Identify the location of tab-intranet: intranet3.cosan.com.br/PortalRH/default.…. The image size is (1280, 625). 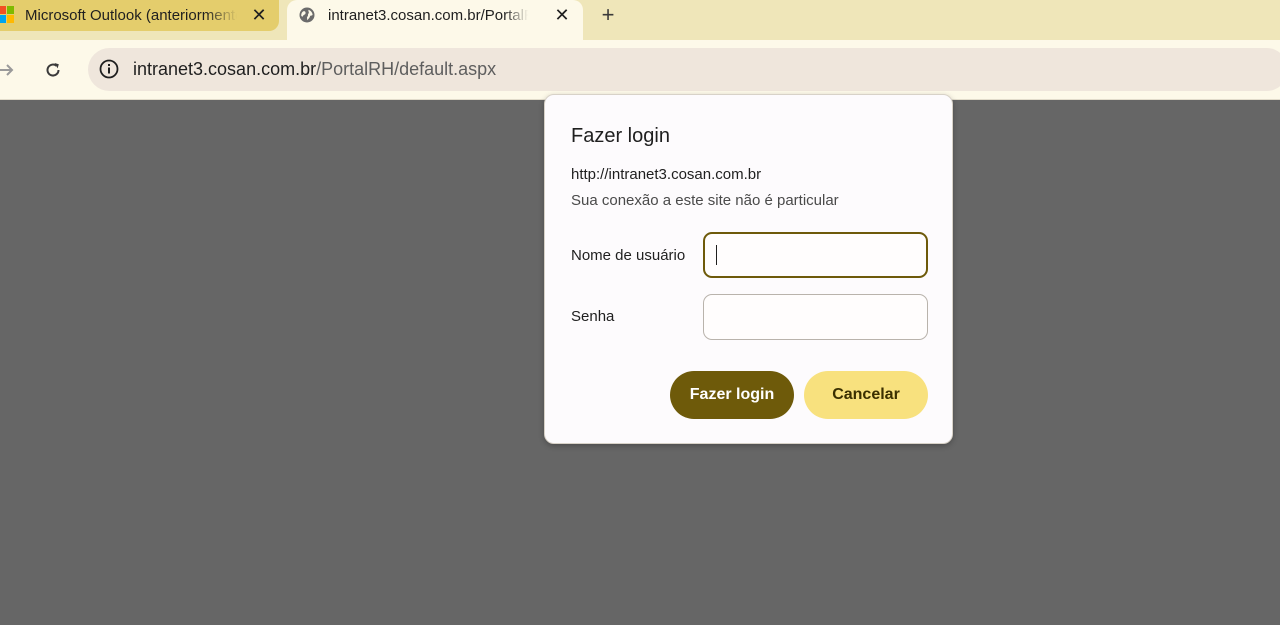
(435, 20).